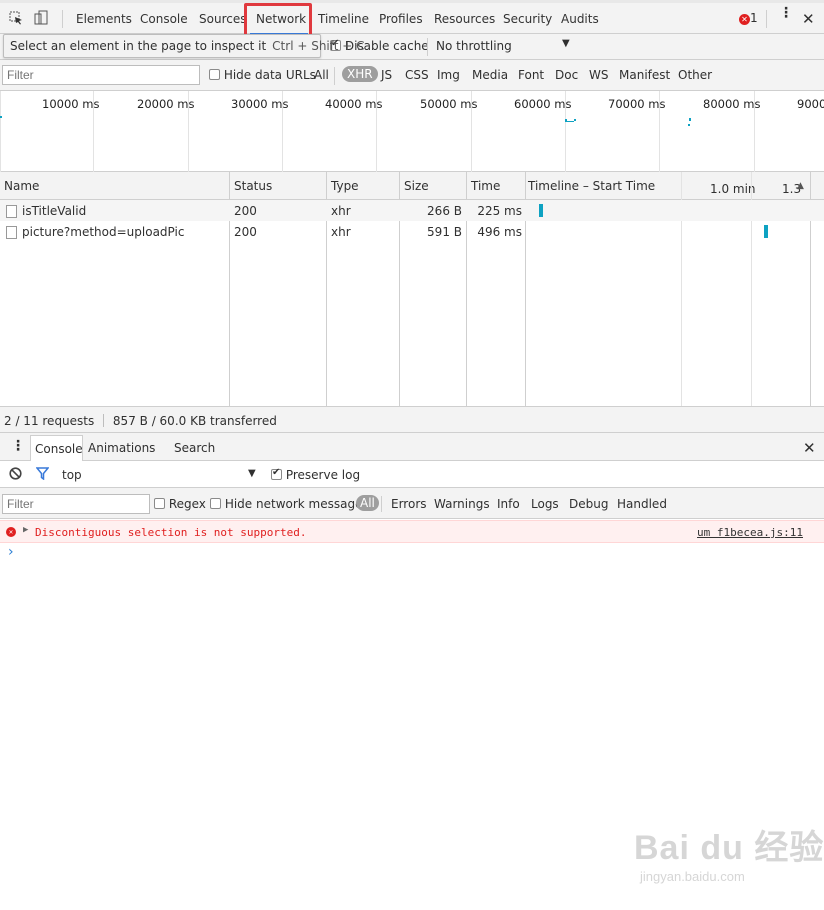  What do you see at coordinates (18, 446) in the screenshot?
I see `drawer-menu-icon: ⋮` at bounding box center [18, 446].